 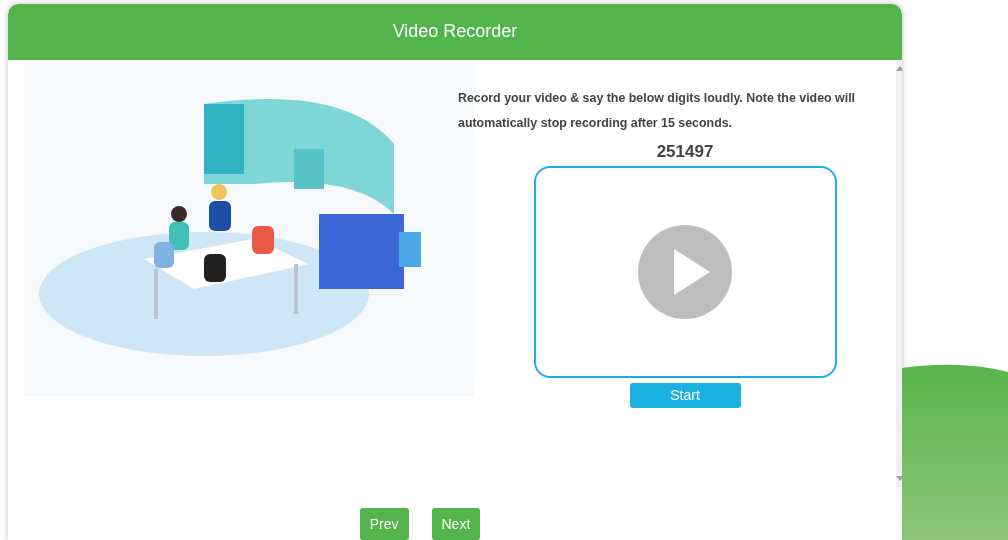 I want to click on scroll-down-icon, so click(x=899, y=478).